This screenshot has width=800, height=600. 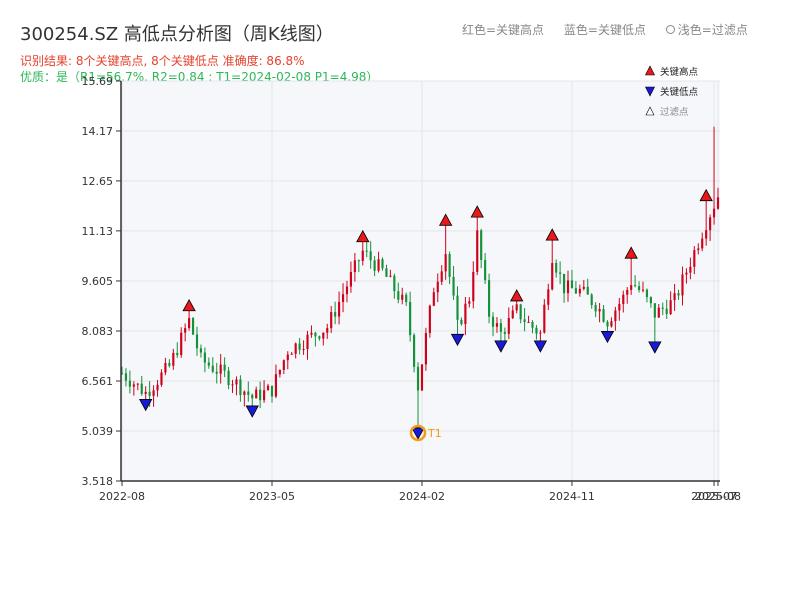 I want to click on legend-high-label: 关键高点, so click(x=679, y=72).